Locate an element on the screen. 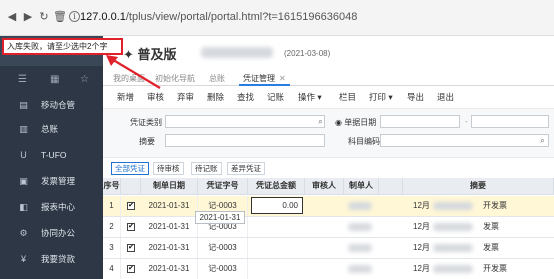 The width and height of the screenshot is (554, 279). sidebar-item-5: ⚙ 协同办公 is located at coordinates (51, 233).